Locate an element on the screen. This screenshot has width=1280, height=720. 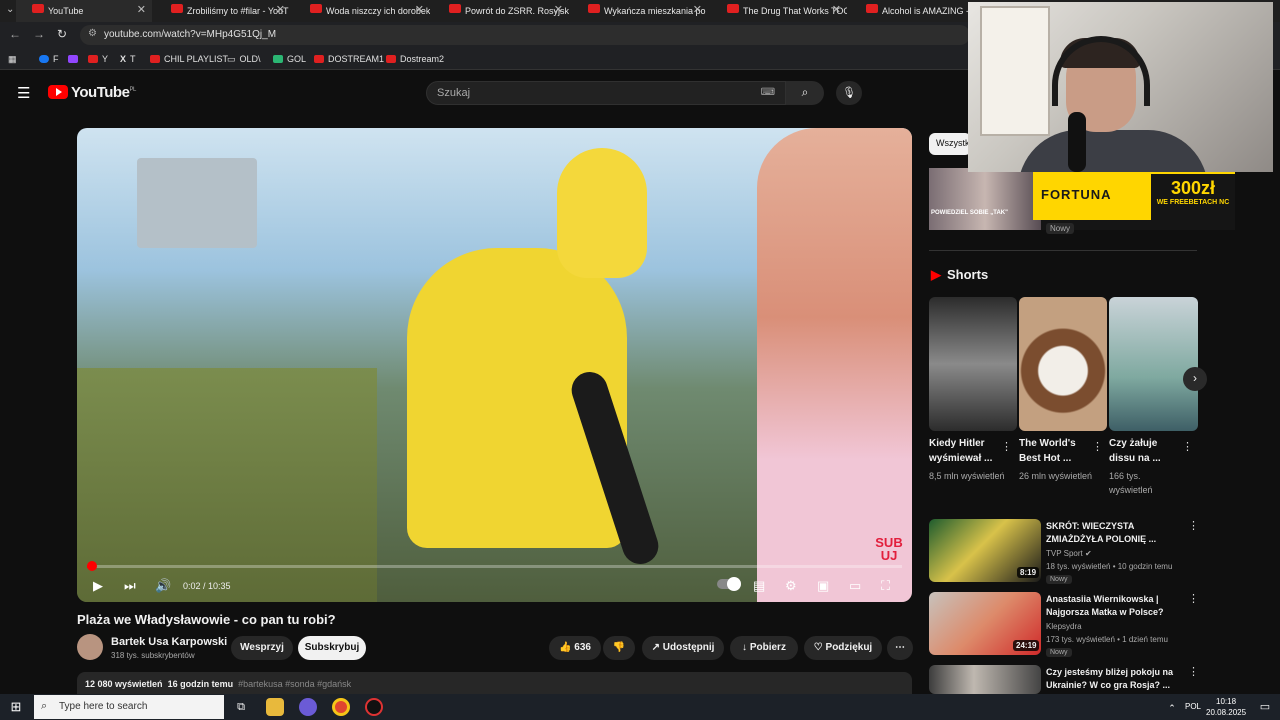
video-frame-interviewer is located at coordinates (834, 365).